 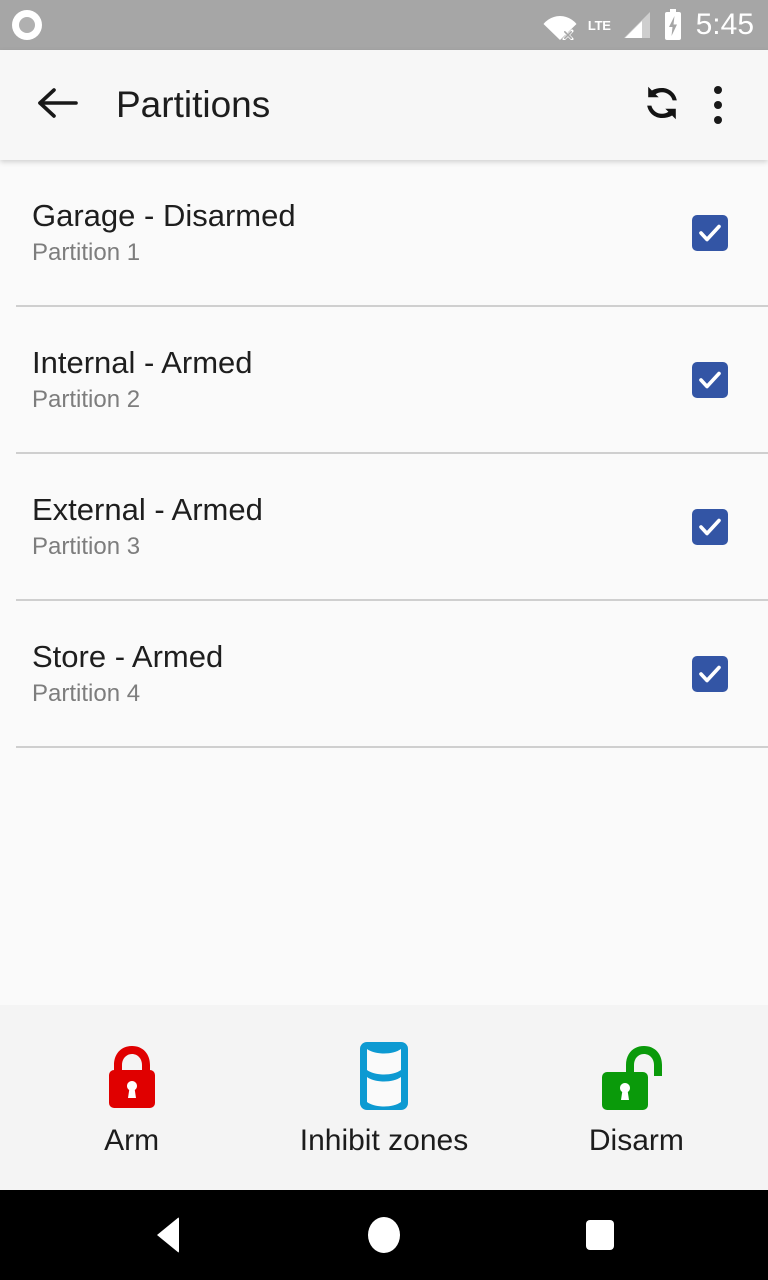 What do you see at coordinates (384, 1140) in the screenshot?
I see `action-label: Inhibit zones` at bounding box center [384, 1140].